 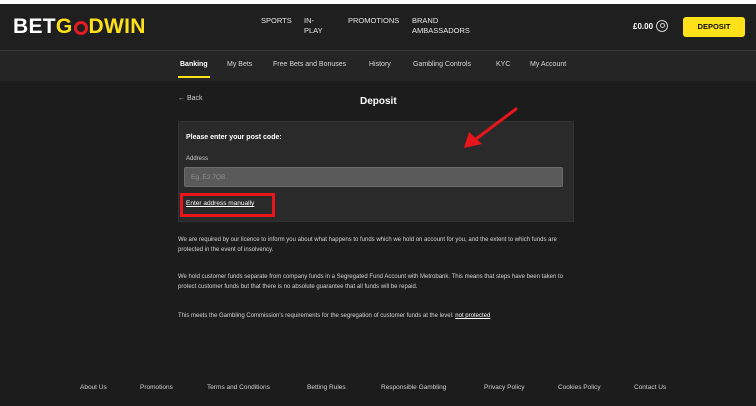 What do you see at coordinates (378, 101) in the screenshot?
I see `page-title: Deposit` at bounding box center [378, 101].